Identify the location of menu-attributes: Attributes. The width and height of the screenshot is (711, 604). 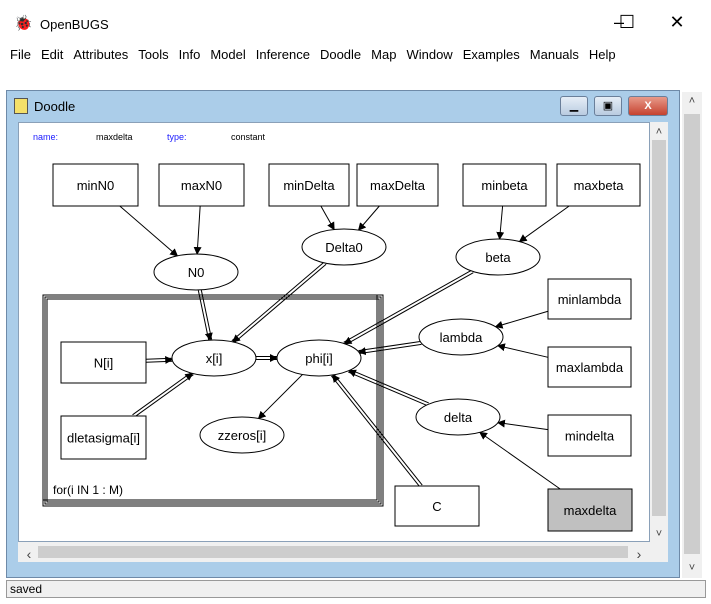
(100, 55).